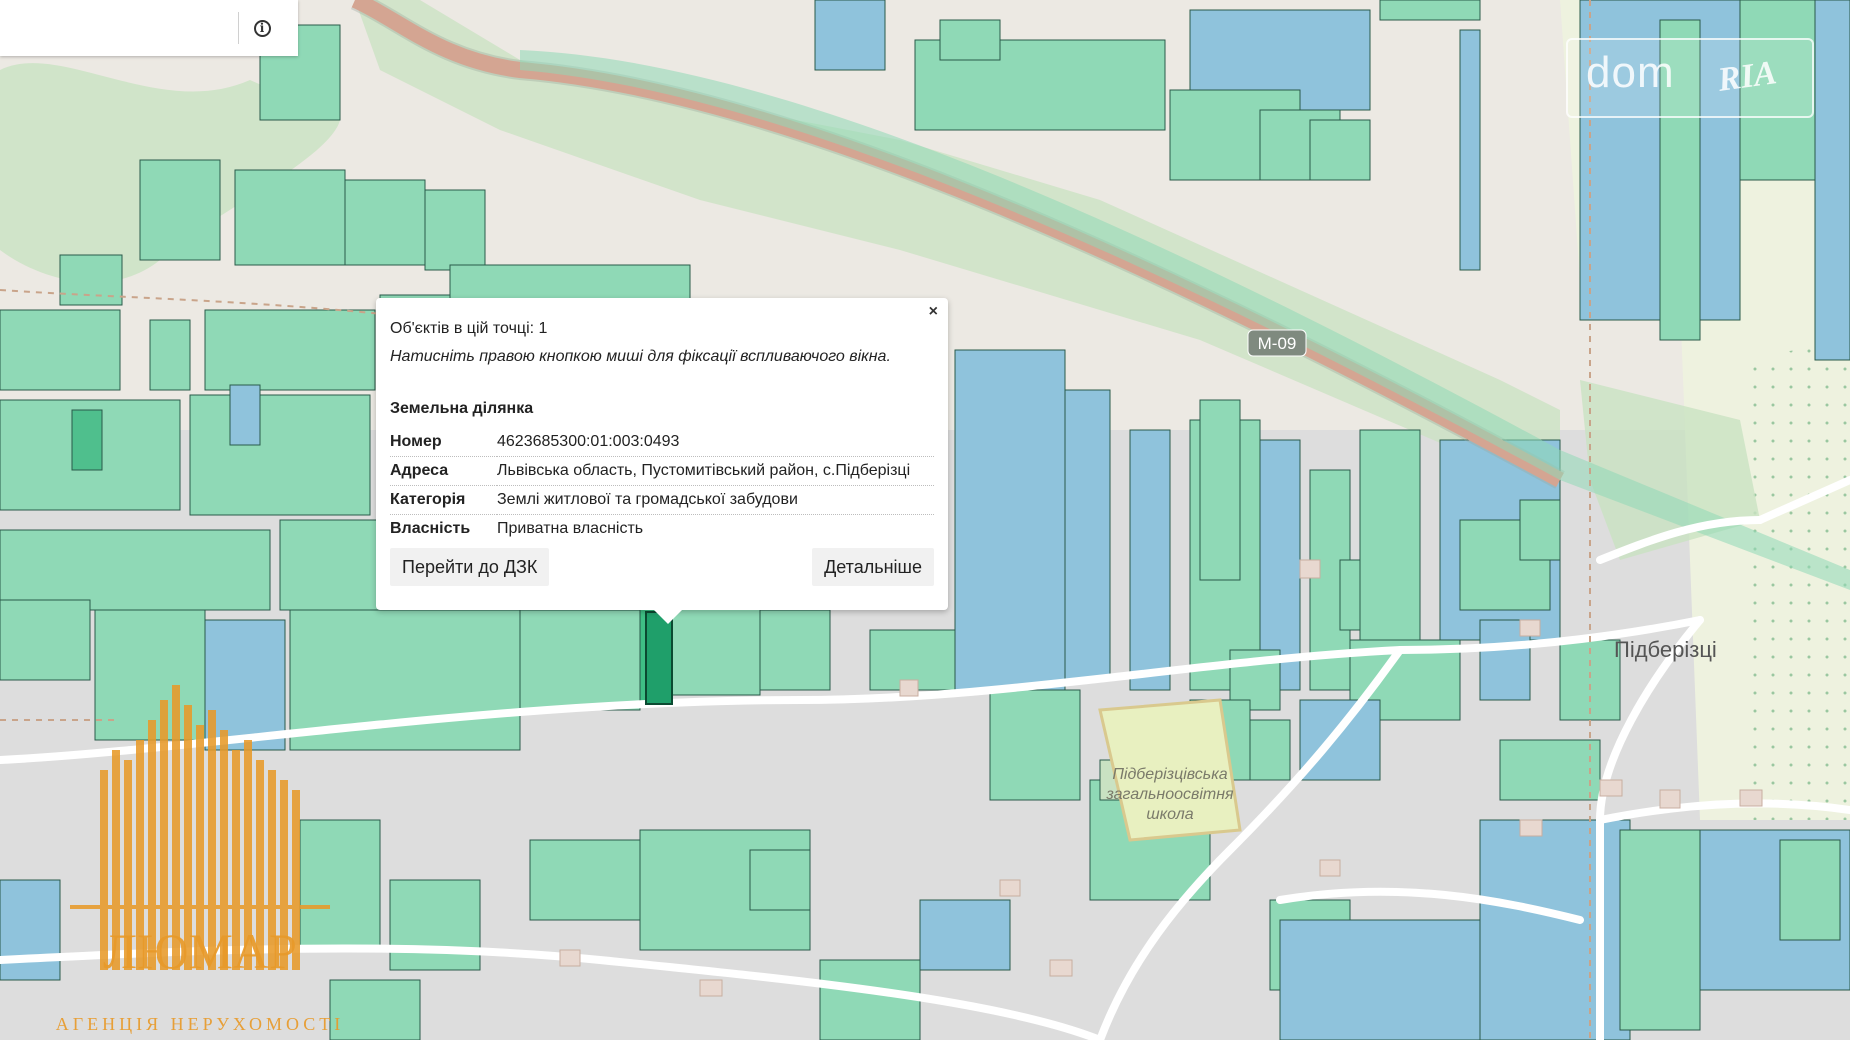 This screenshot has width=1850, height=1040. Describe the element at coordinates (238, 28) in the screenshot. I see `search-divider` at that location.